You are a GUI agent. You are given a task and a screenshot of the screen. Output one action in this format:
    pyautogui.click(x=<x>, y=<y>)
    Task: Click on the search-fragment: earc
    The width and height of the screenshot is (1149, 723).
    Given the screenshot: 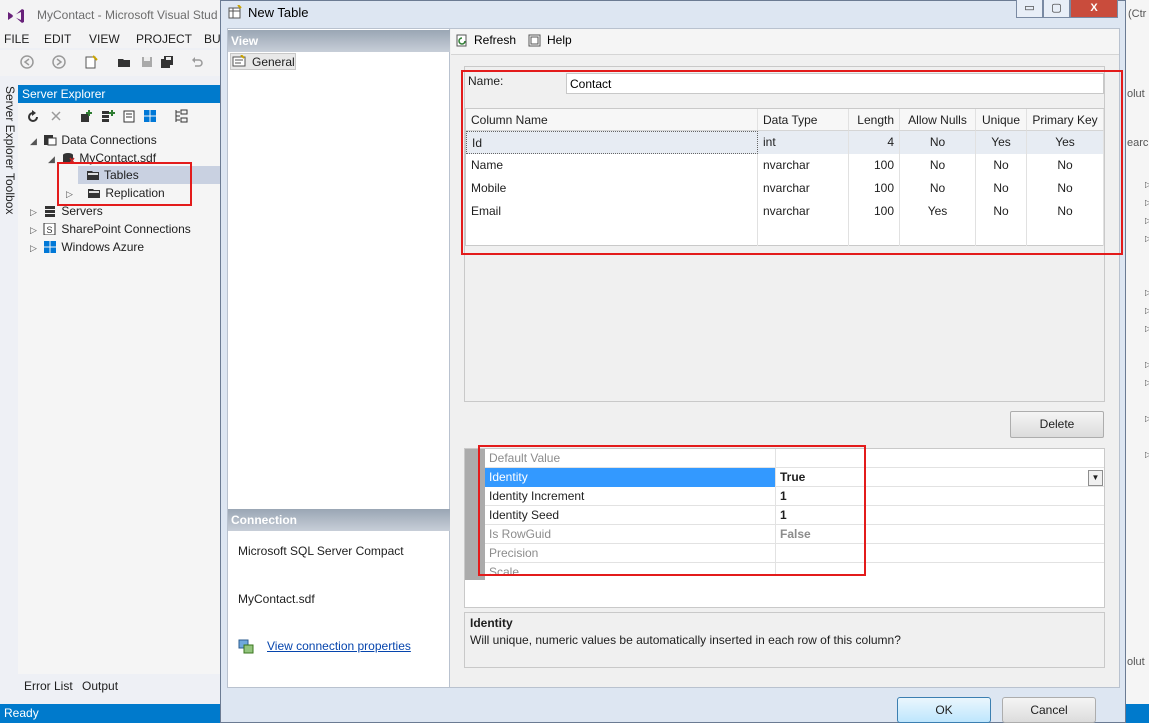 What is the action you would take?
    pyautogui.click(x=1138, y=143)
    